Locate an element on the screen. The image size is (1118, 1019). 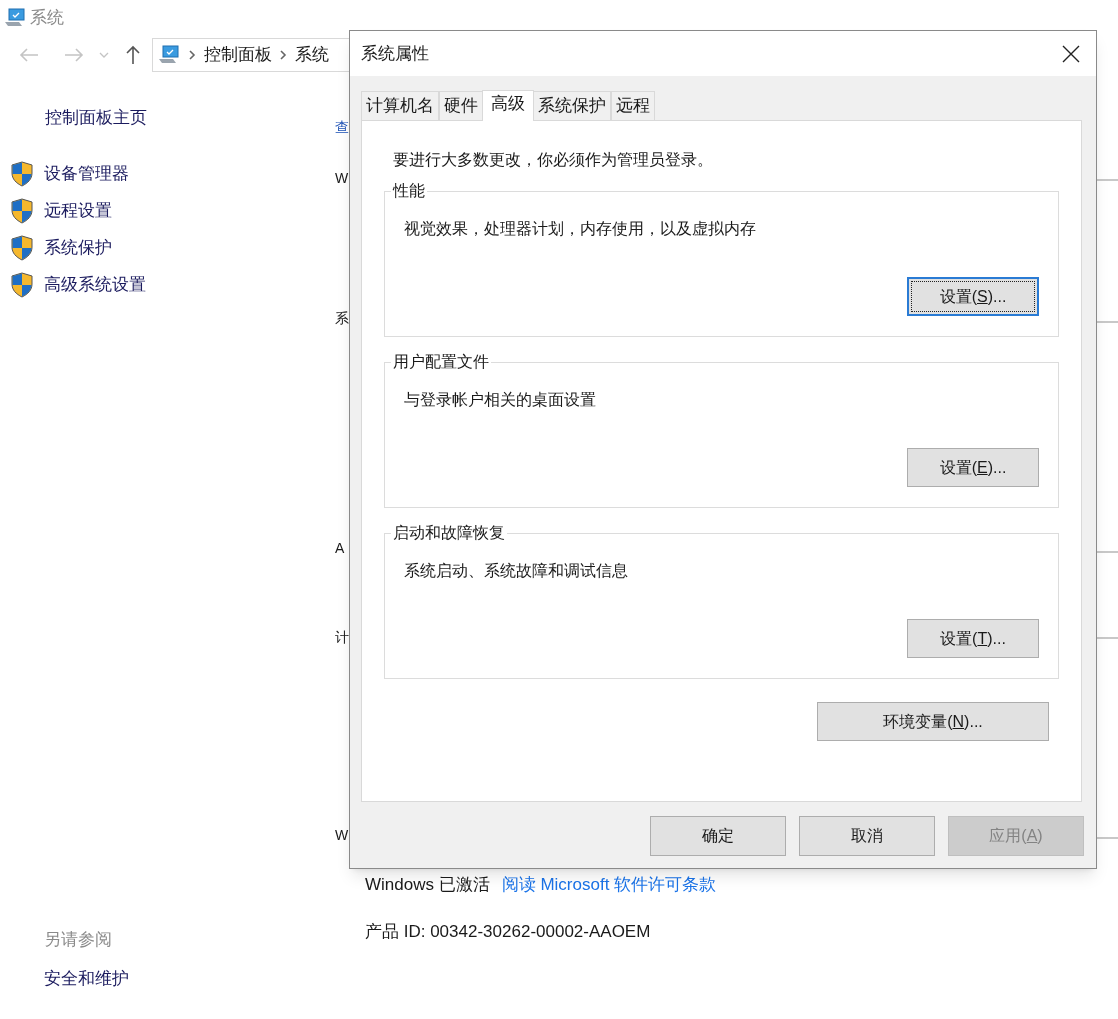
text-fragment: 系 is located at coordinates (342, 318).